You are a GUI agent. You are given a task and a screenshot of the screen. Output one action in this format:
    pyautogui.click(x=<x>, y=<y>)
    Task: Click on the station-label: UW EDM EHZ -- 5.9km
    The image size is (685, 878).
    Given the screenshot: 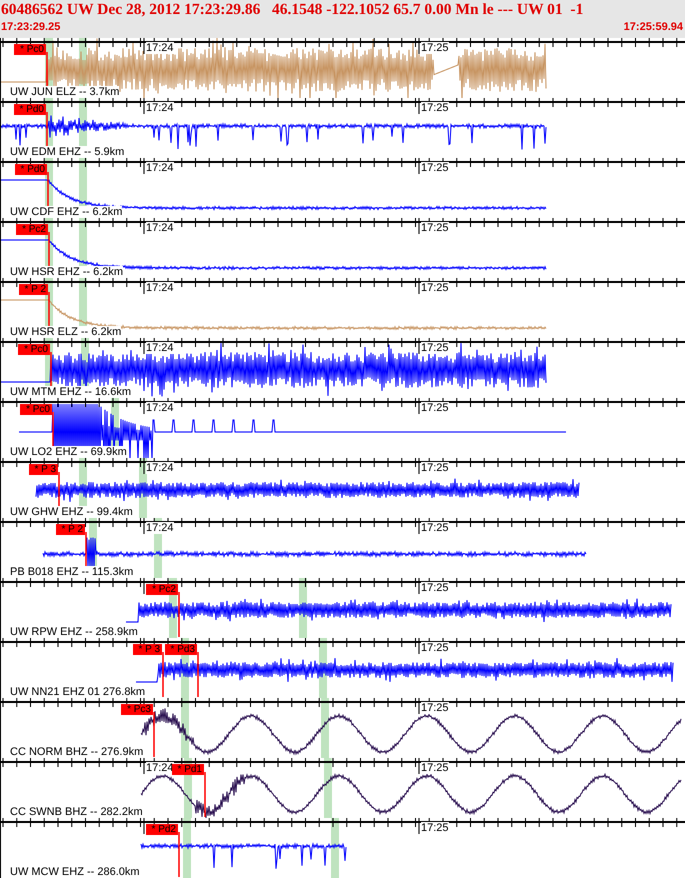 What is the action you would take?
    pyautogui.click(x=67, y=152)
    